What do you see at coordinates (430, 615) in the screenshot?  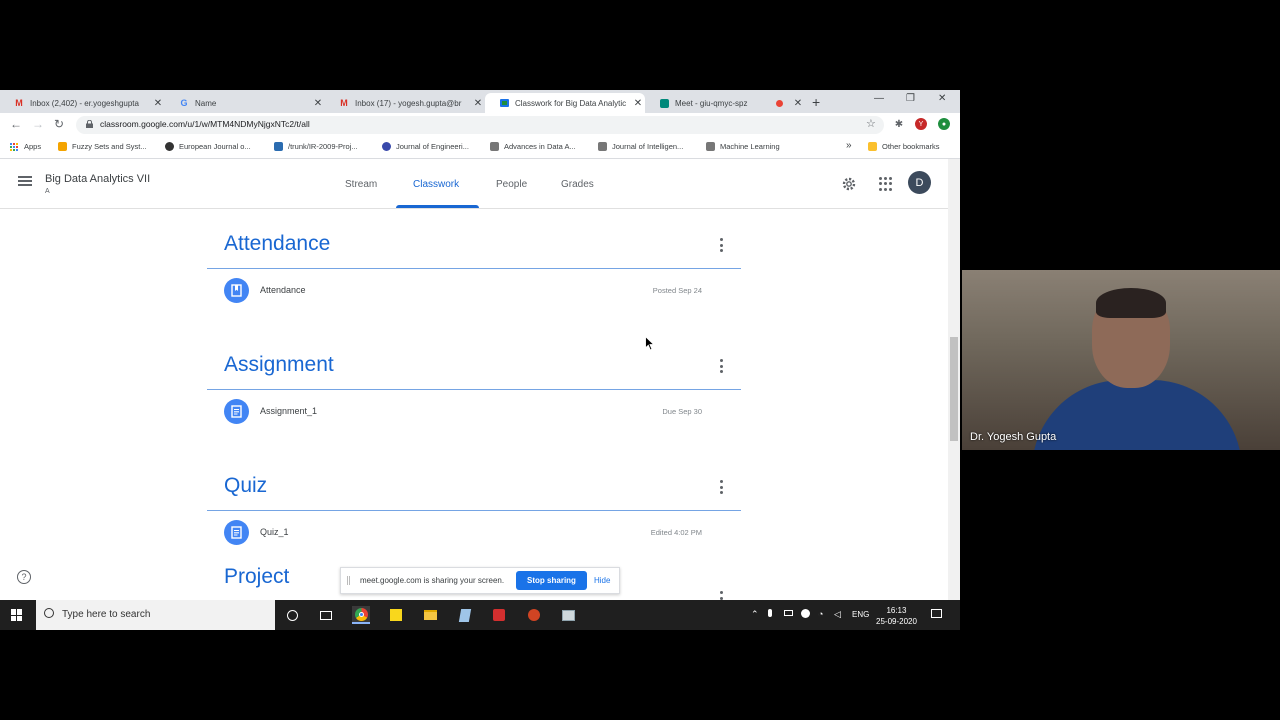 I see `file-explorer-icon` at bounding box center [430, 615].